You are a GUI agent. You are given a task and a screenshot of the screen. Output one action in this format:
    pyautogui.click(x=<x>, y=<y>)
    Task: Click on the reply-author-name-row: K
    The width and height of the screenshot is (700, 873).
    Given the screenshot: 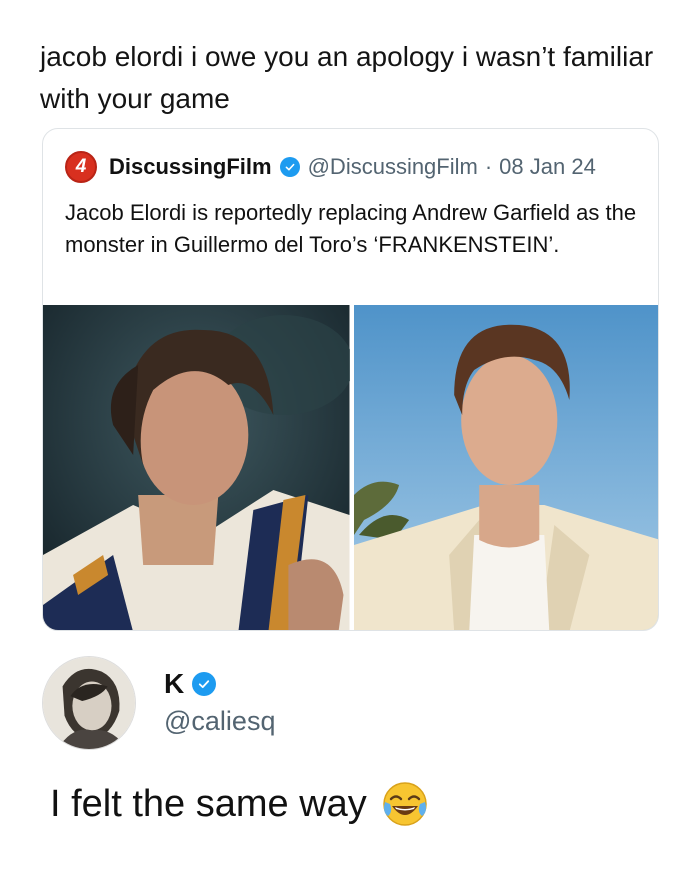 What is the action you would take?
    pyautogui.click(x=194, y=684)
    